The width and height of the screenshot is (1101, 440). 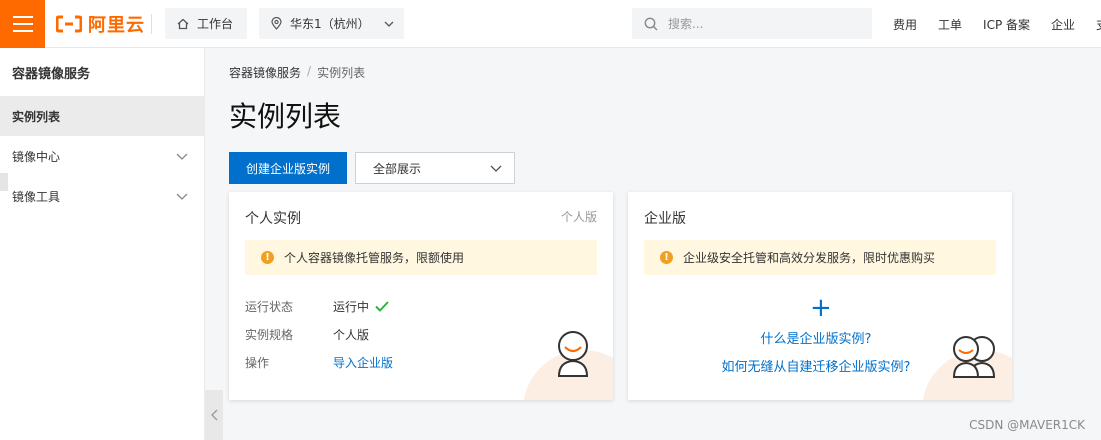 I want to click on workbench-button: 工作台, so click(x=206, y=23).